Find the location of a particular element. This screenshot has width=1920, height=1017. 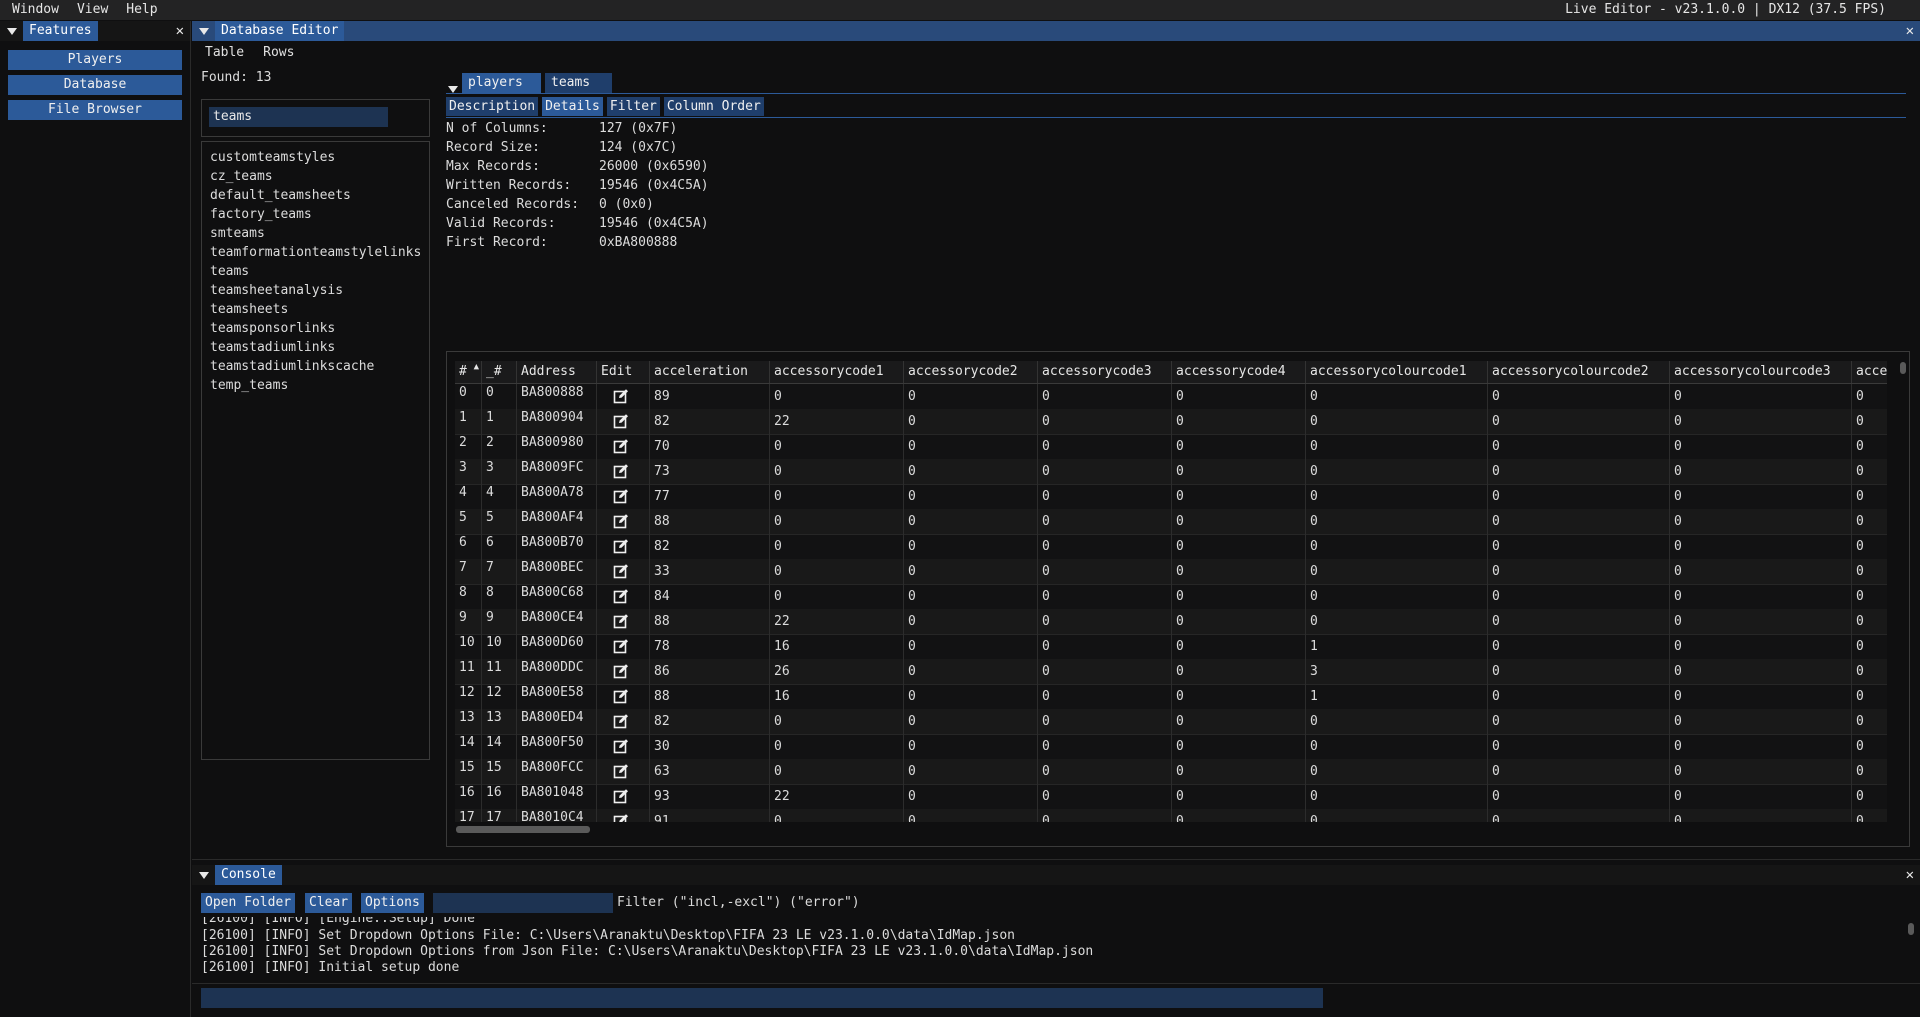

console-filter-input is located at coordinates (523, 903).